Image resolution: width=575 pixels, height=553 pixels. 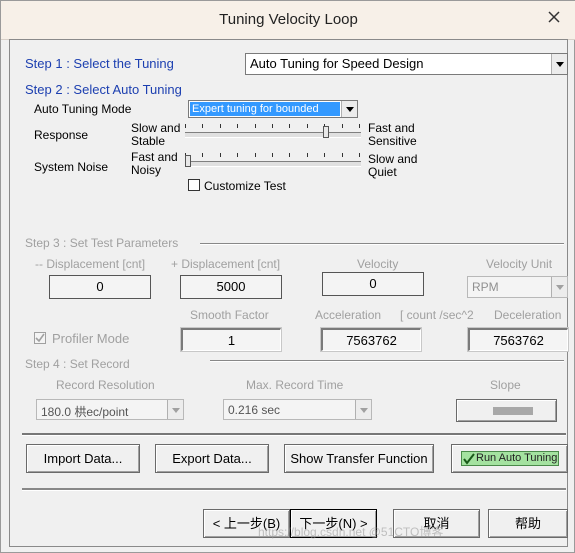 I want to click on tuning-type-value: Auto Tuning for Speed Design, so click(x=337, y=63).